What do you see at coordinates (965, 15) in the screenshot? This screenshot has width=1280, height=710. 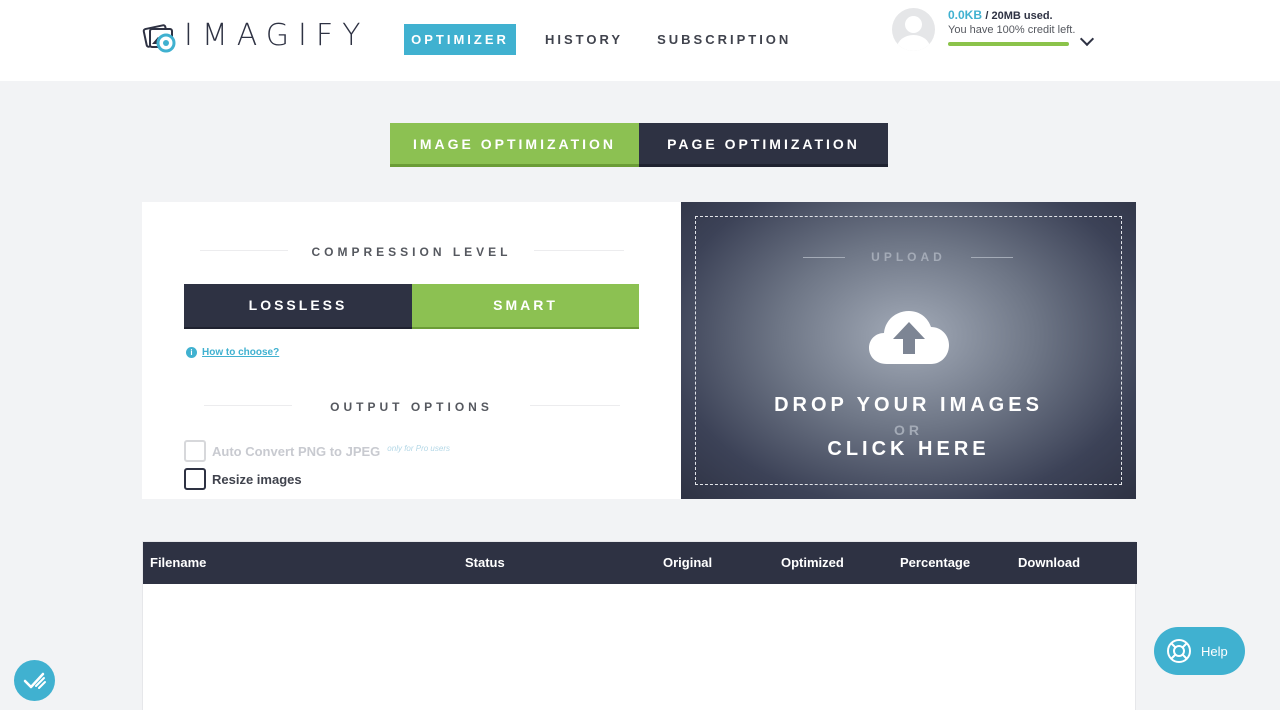 I see `usage-used: 0.0KB` at bounding box center [965, 15].